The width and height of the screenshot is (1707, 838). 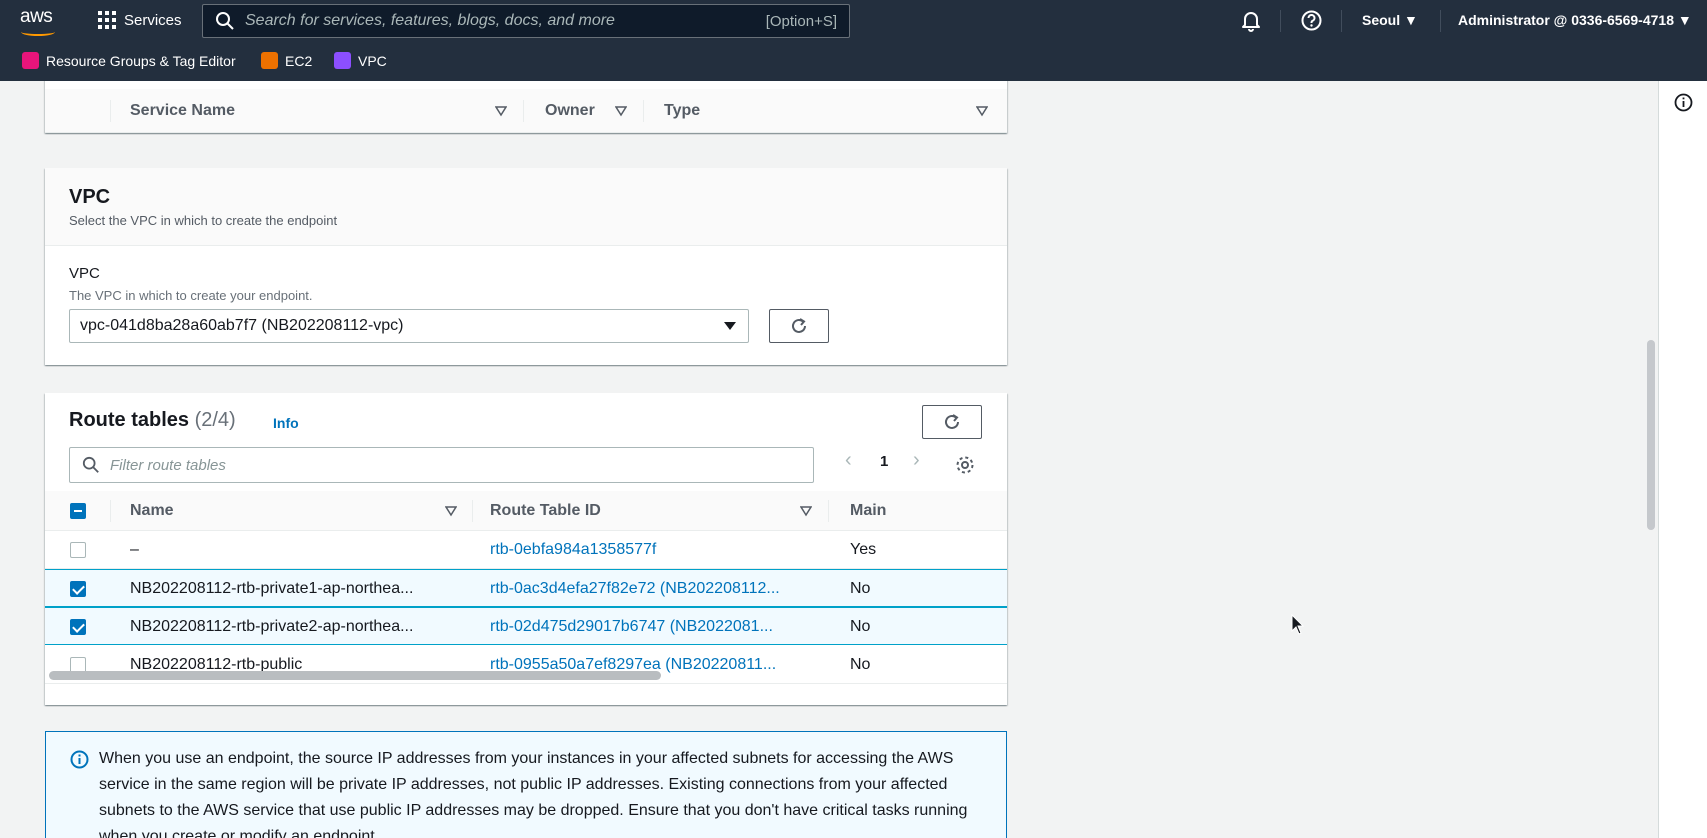 I want to click on favorite-label: EC2, so click(x=299, y=60).